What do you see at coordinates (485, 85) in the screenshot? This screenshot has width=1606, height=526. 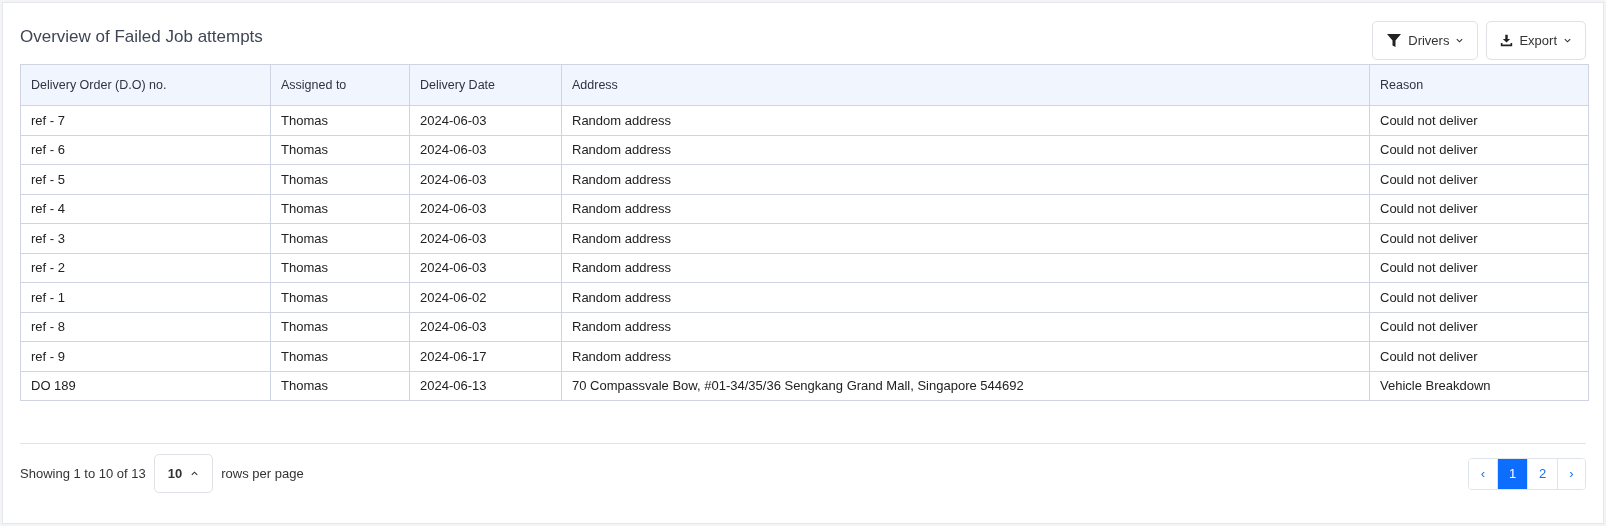 I see `column-header: Delivery Date` at bounding box center [485, 85].